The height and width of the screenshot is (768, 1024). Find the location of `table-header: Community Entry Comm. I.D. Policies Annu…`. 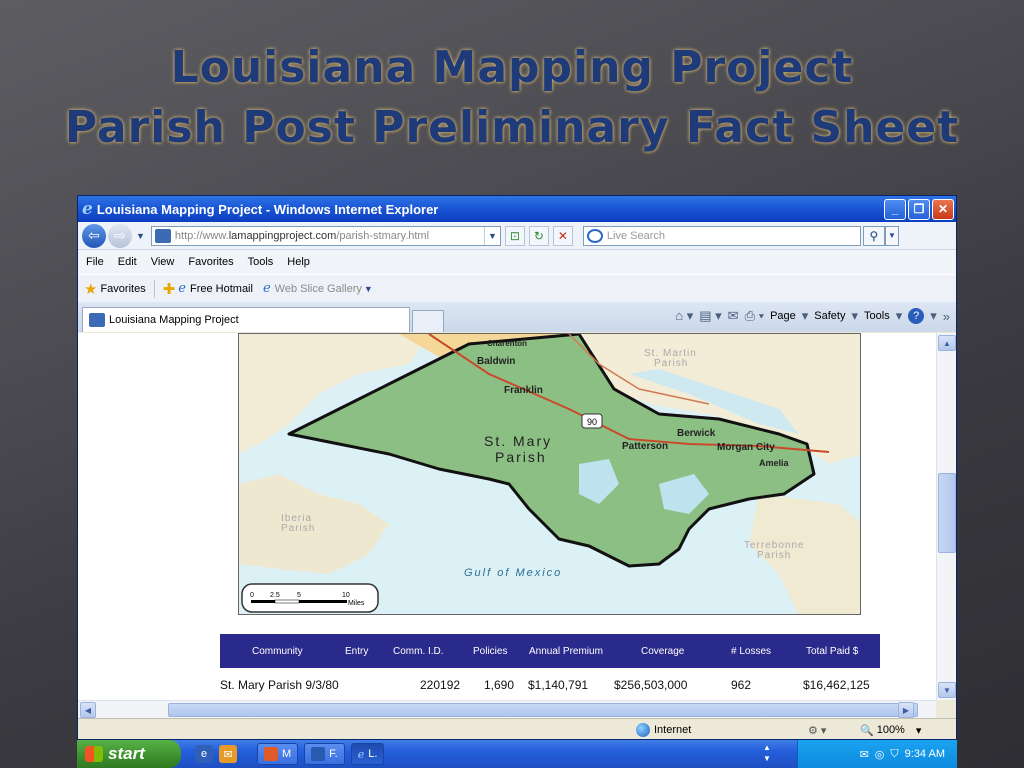

table-header: Community Entry Comm. I.D. Policies Annu… is located at coordinates (550, 651).